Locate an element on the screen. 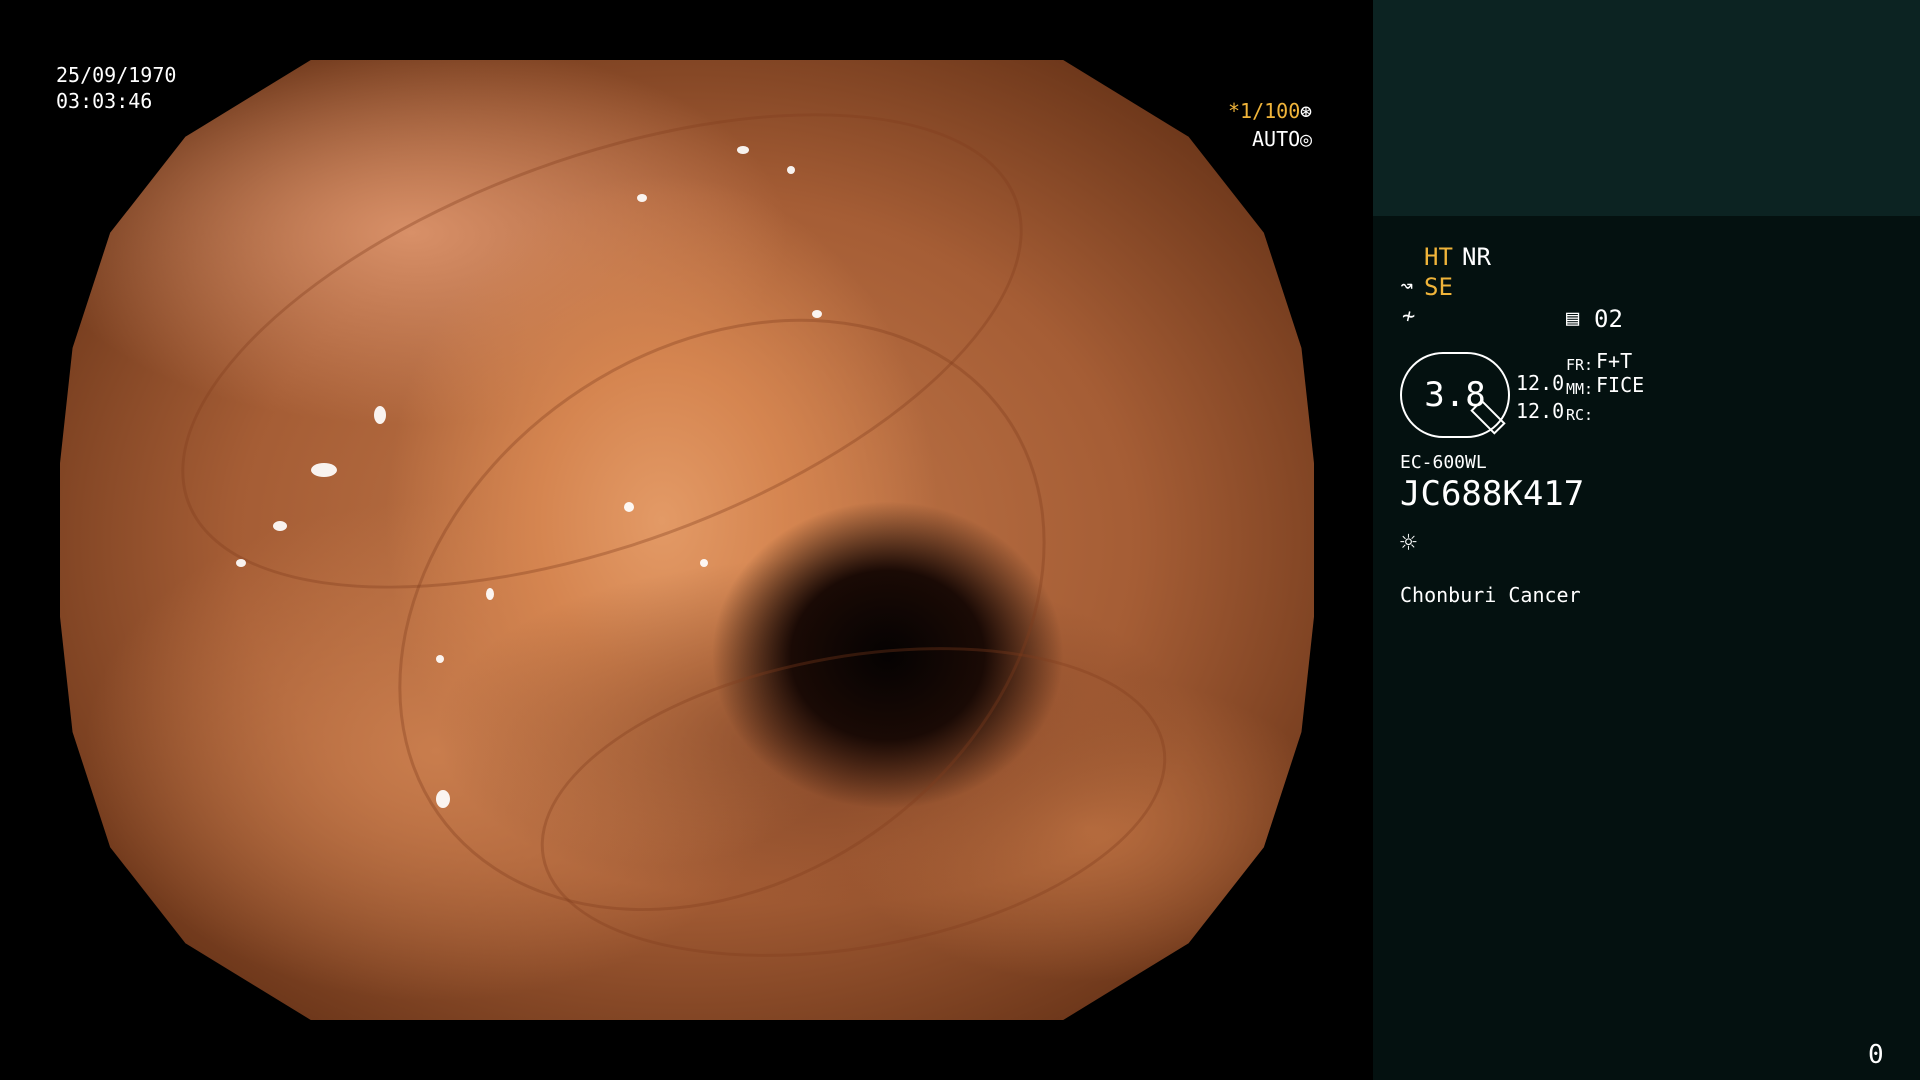  frame-counter: 0 is located at coordinates (1876, 1055).